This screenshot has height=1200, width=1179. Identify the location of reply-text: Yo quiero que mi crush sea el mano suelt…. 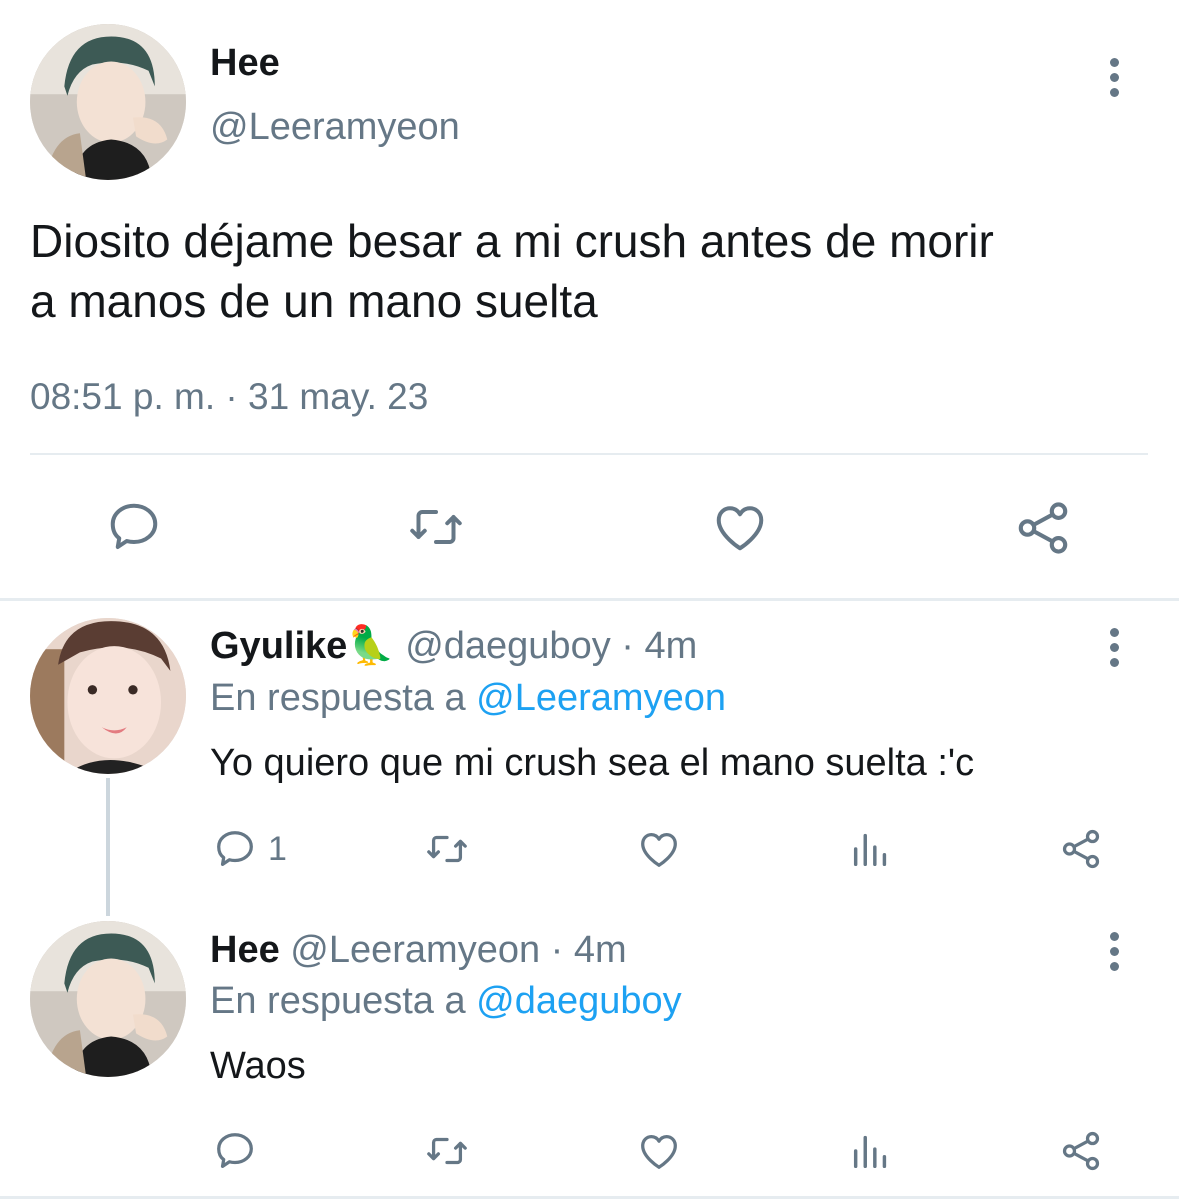
(592, 763).